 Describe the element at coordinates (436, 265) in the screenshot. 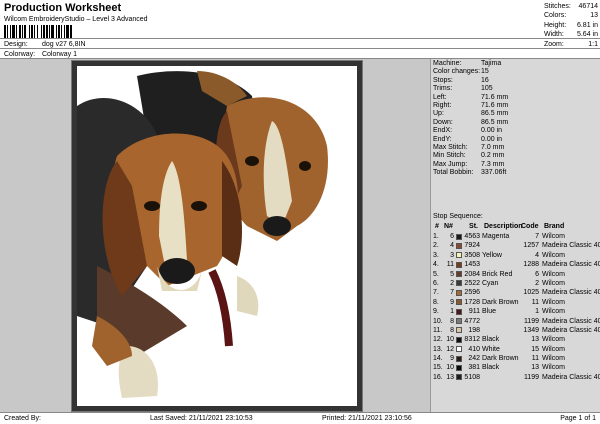

I see `row-number: 4.` at that location.